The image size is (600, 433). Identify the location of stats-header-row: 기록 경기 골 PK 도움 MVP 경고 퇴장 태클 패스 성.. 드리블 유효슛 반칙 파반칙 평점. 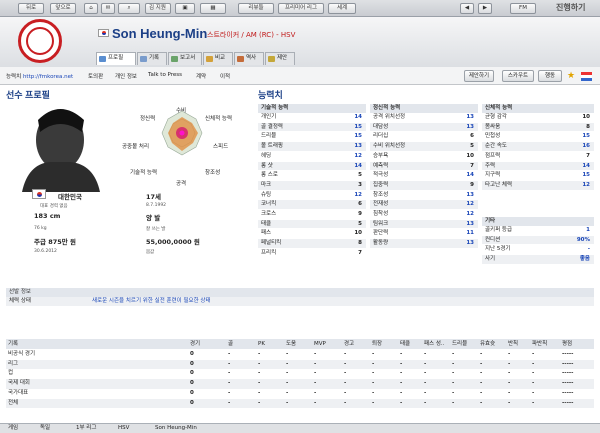
(300, 344).